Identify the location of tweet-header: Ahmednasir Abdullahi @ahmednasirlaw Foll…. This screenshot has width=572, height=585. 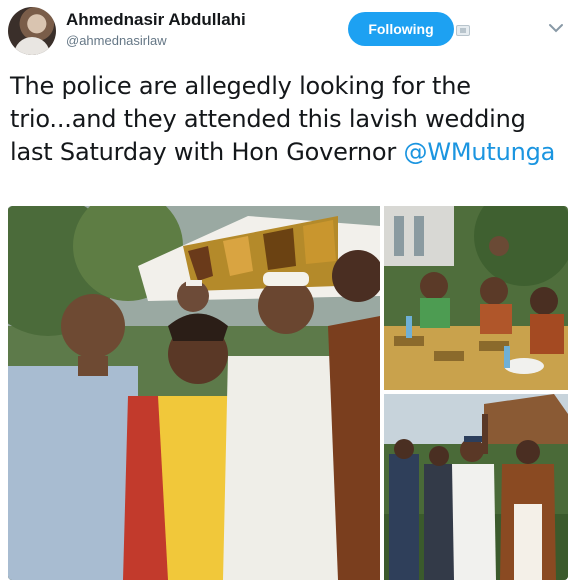
(286, 30).